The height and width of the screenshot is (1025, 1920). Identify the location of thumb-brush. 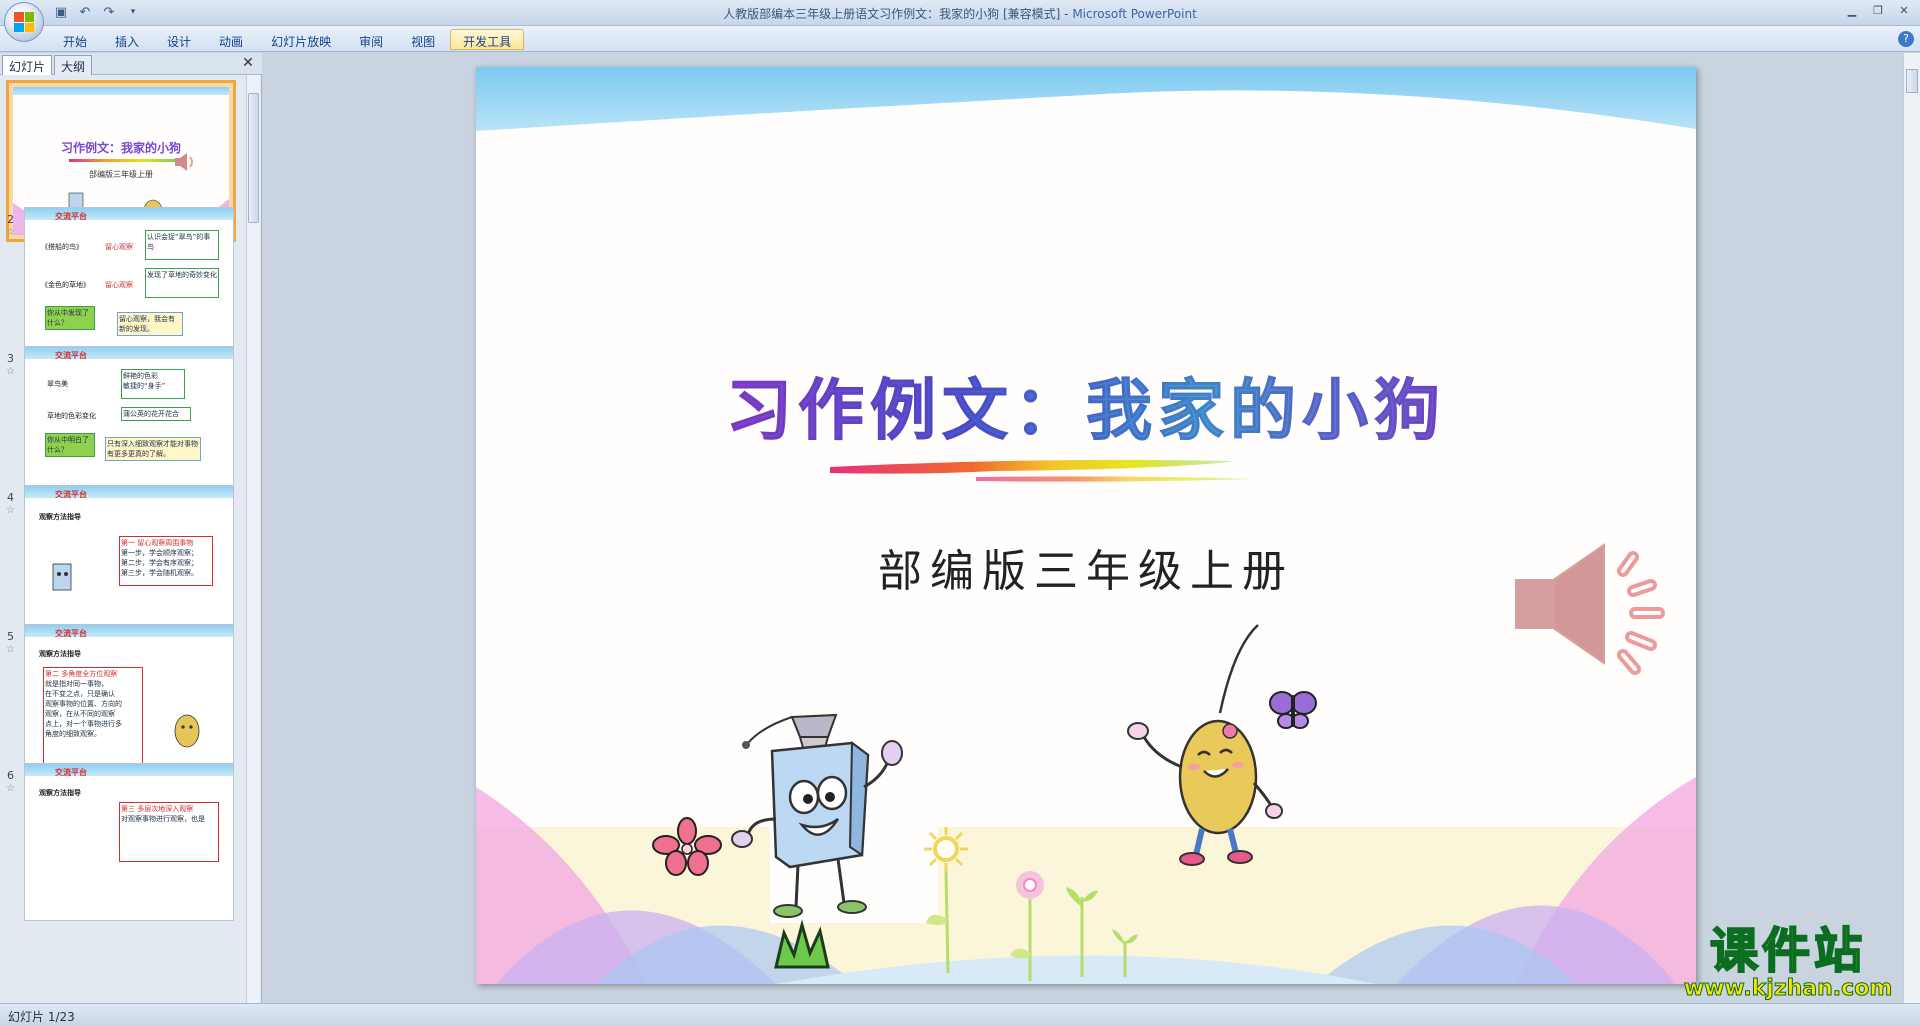
(124, 160).